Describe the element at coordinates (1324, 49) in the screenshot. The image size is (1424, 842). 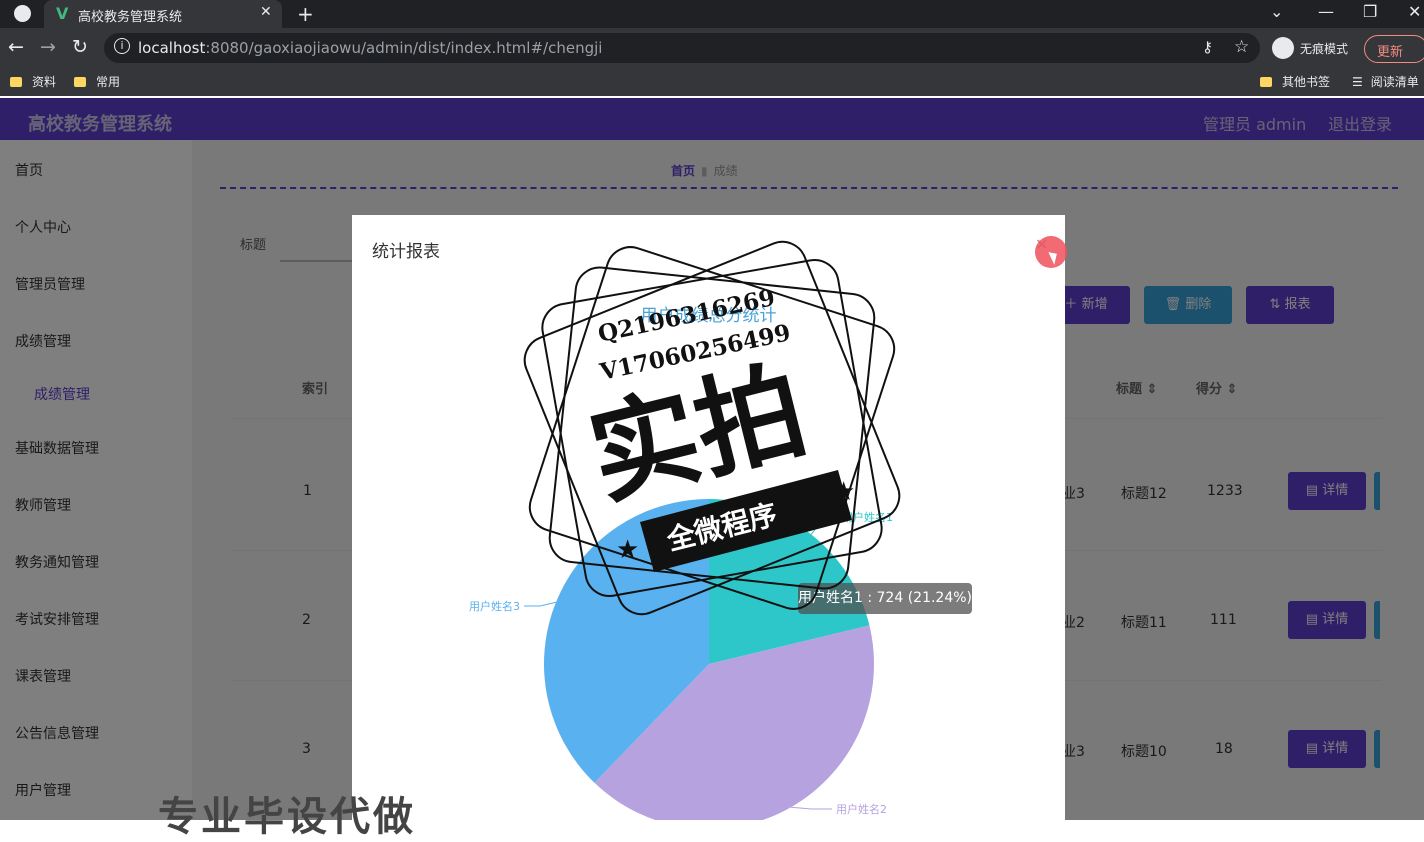
I see `incognito-label: 无痕模式` at that location.